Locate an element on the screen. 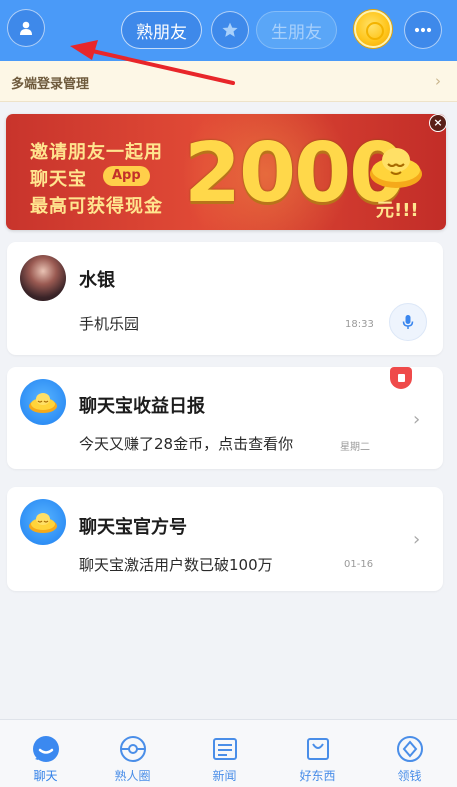 This screenshot has height=787, width=457. nav-item-news: 新闻 is located at coordinates (224, 753).